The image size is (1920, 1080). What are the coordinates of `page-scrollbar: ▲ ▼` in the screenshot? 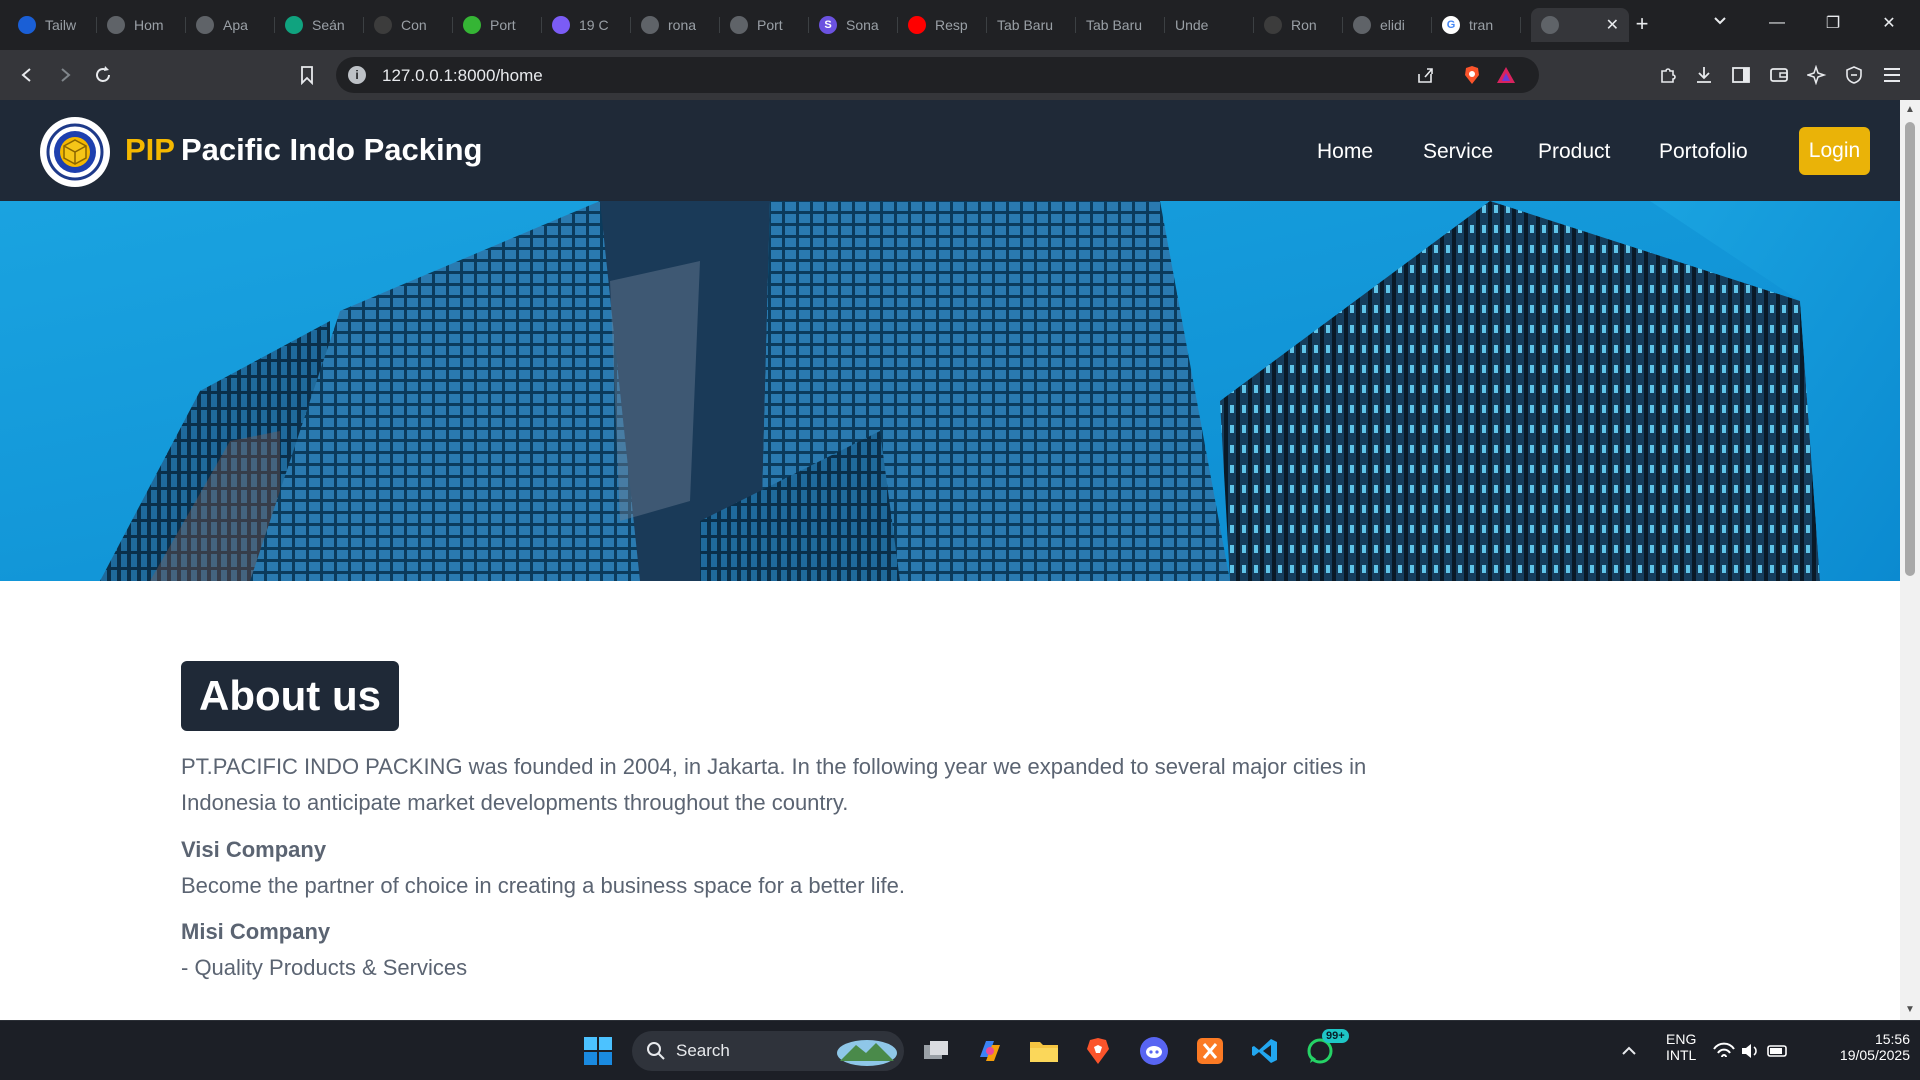 It's located at (1910, 560).